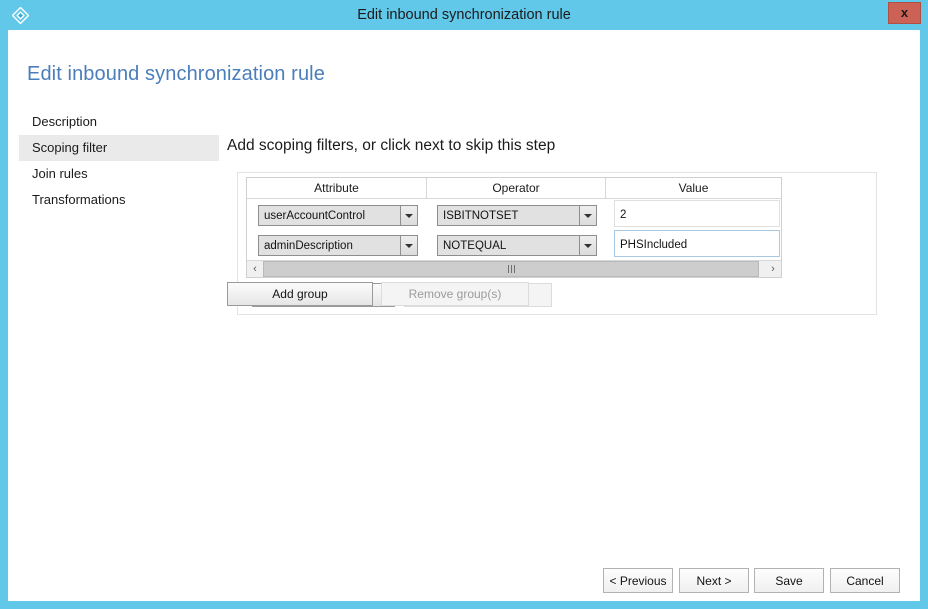 This screenshot has width=928, height=609. I want to click on column-header-value: Value, so click(693, 188).